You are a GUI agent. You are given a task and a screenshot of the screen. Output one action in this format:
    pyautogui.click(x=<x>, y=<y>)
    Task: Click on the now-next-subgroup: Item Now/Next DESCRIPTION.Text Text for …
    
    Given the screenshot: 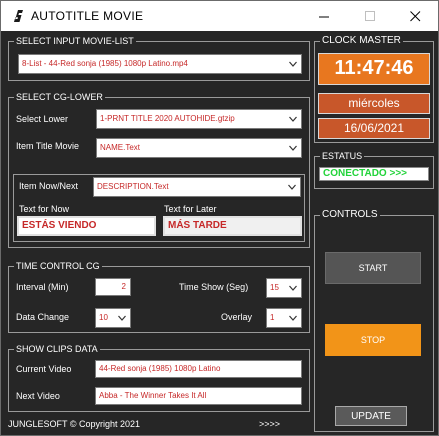 What is the action you would take?
    pyautogui.click(x=159, y=208)
    